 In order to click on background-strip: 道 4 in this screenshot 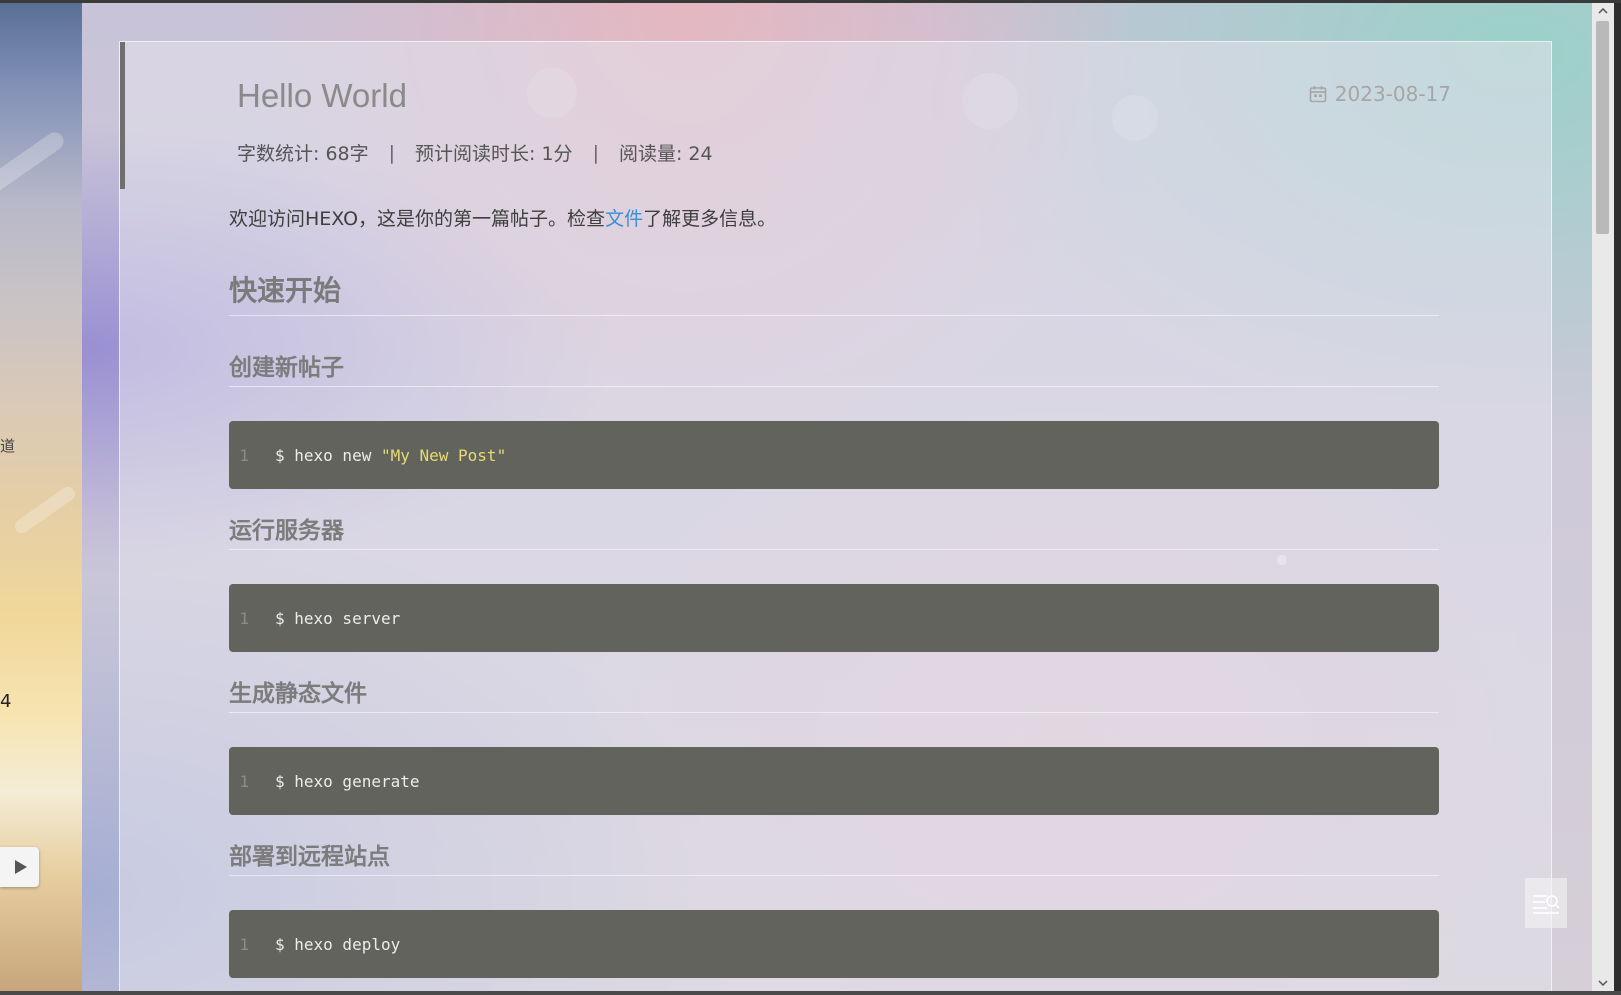, I will do `click(41, 497)`.